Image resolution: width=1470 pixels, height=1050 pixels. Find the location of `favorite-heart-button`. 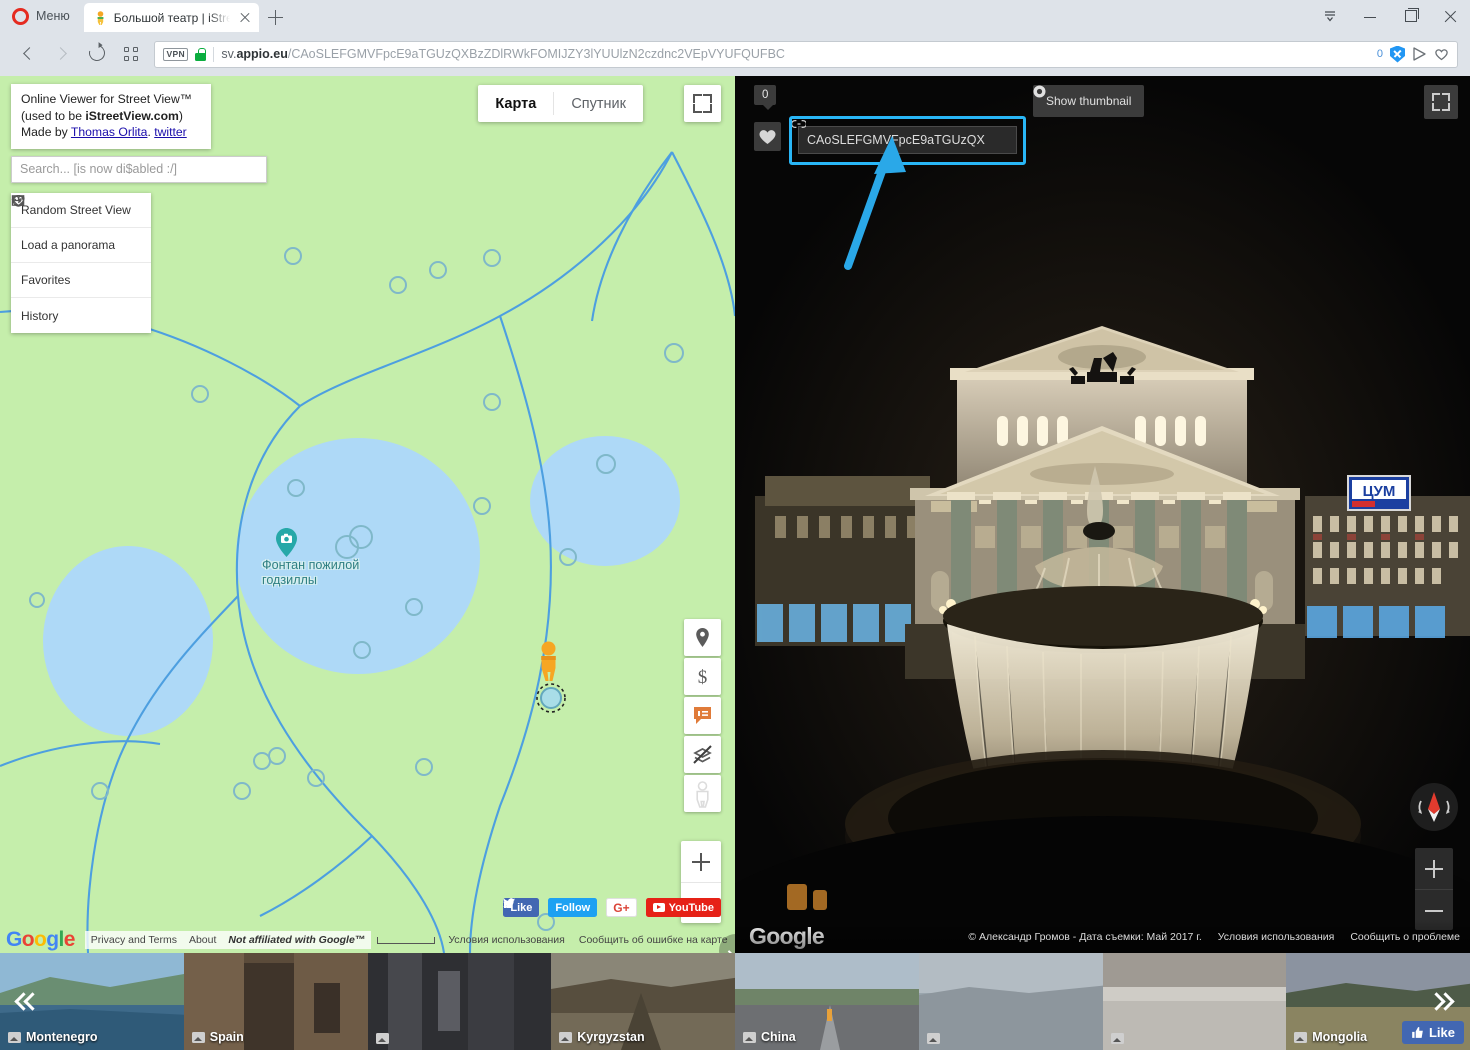

favorite-heart-button is located at coordinates (767, 136).